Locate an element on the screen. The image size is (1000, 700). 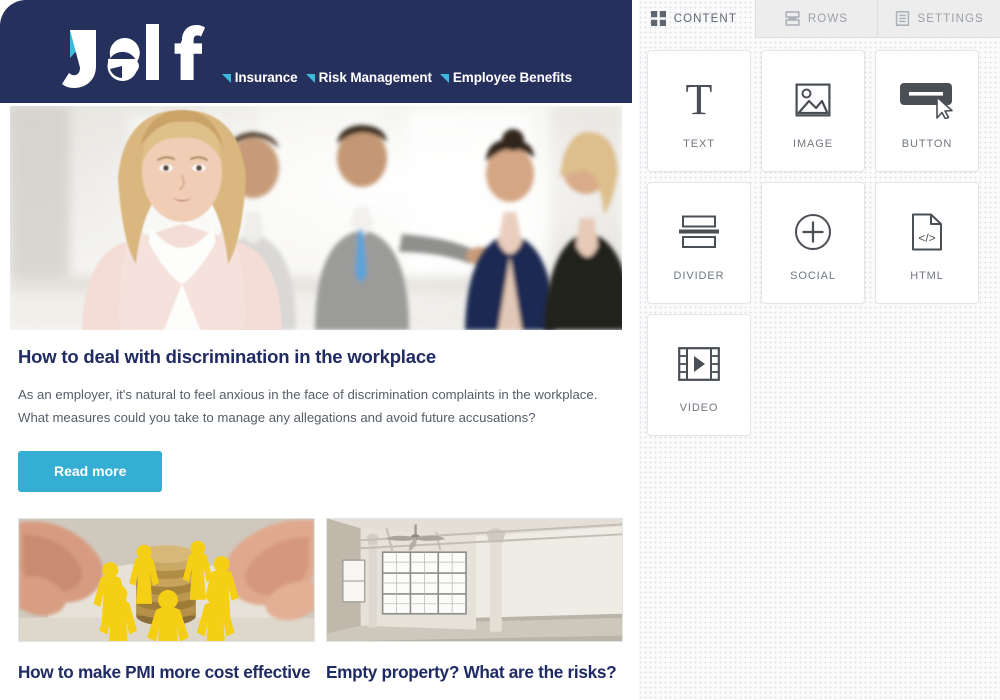
tile-label: HTML is located at coordinates (927, 276).